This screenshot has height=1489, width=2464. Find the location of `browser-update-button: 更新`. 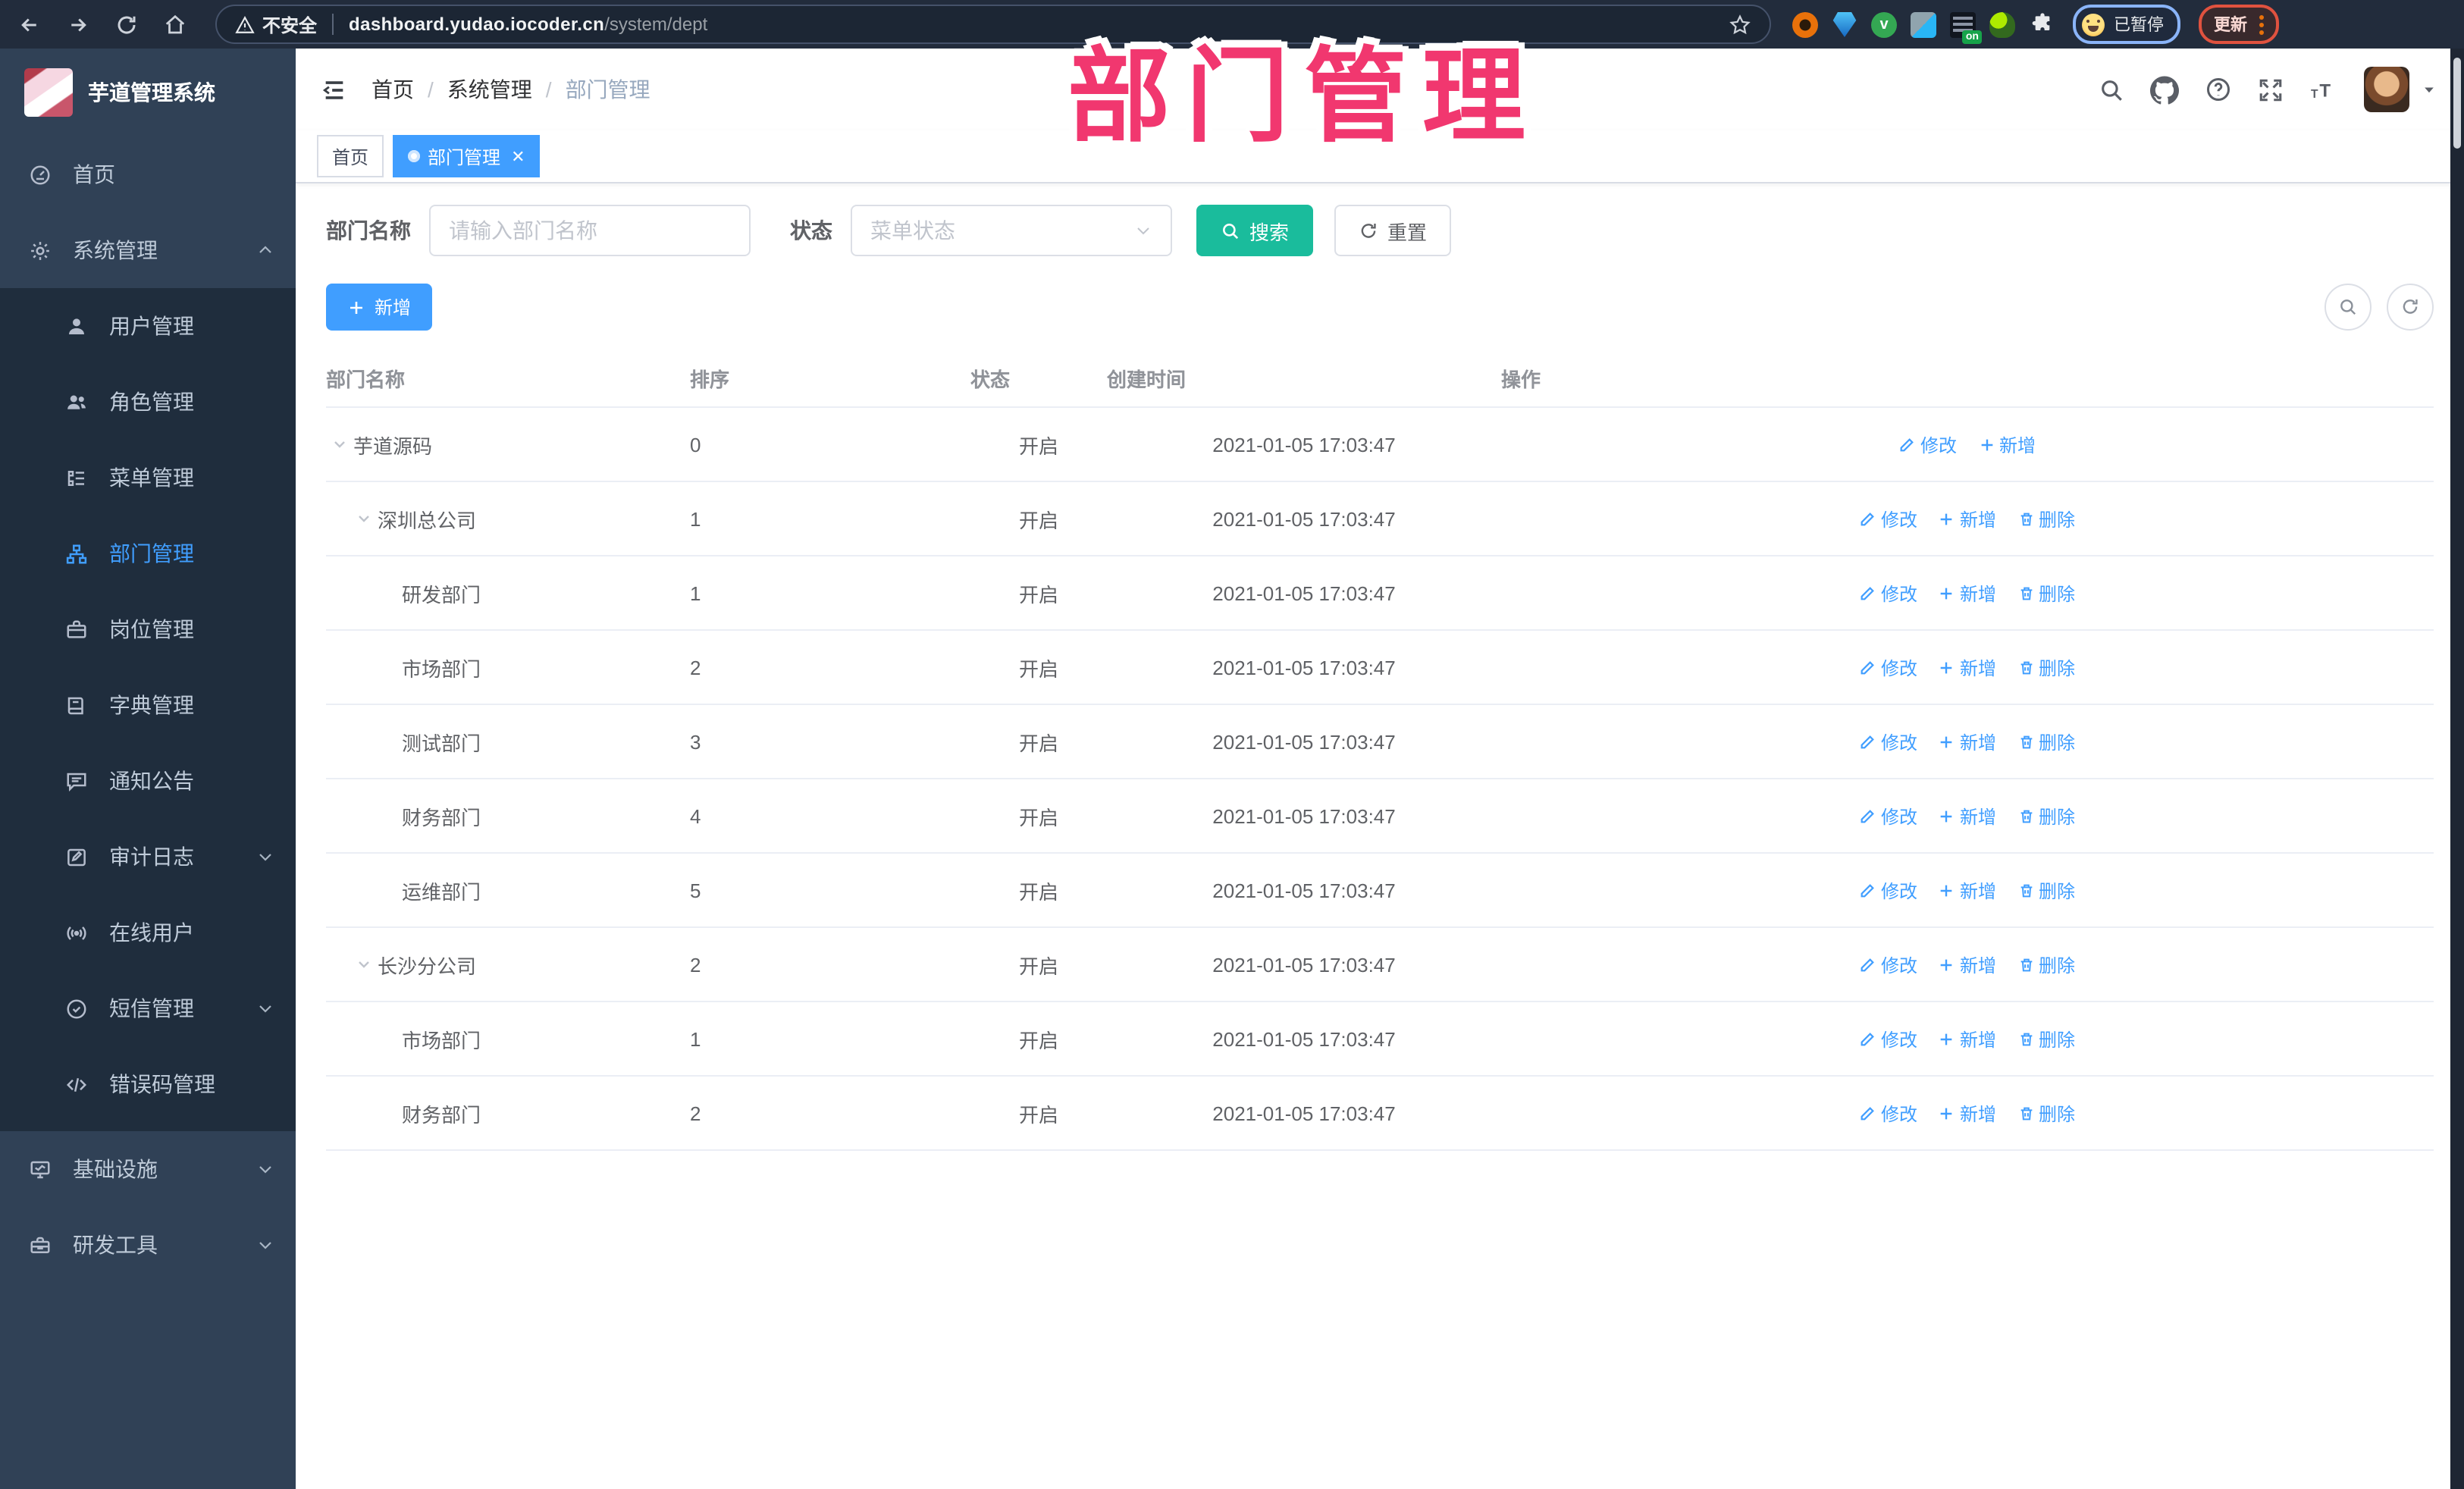

browser-update-button: 更新 is located at coordinates (2239, 25).